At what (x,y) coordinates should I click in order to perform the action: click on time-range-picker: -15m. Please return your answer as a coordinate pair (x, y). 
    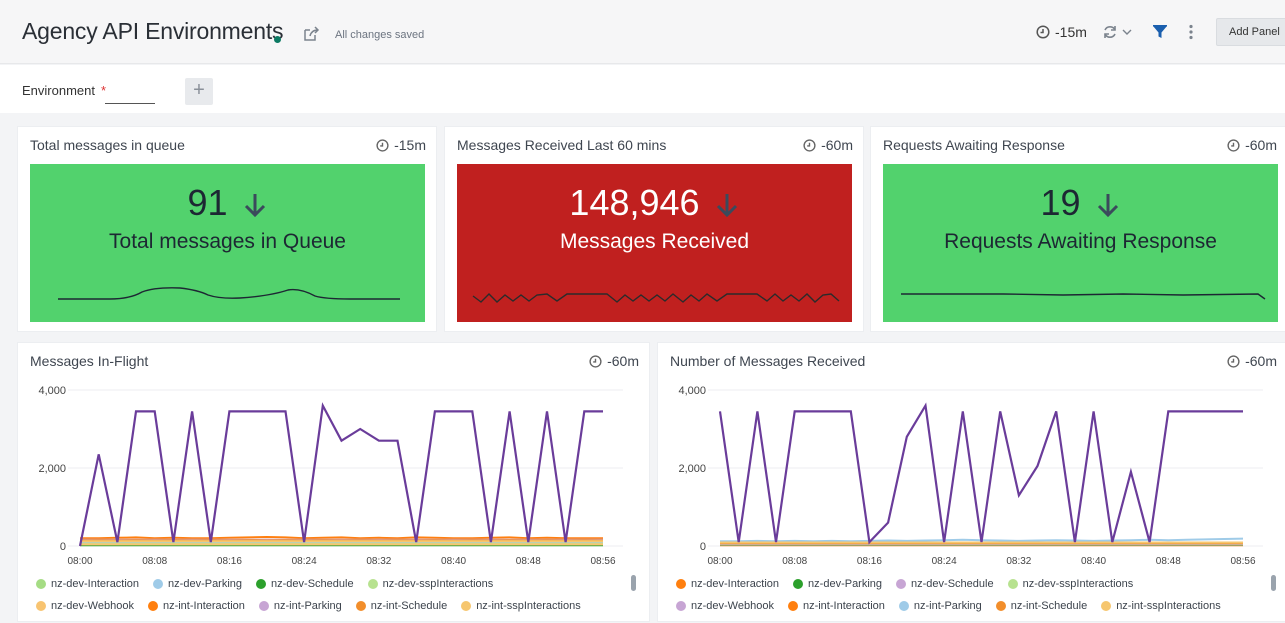
    Looking at the image, I should click on (1061, 32).